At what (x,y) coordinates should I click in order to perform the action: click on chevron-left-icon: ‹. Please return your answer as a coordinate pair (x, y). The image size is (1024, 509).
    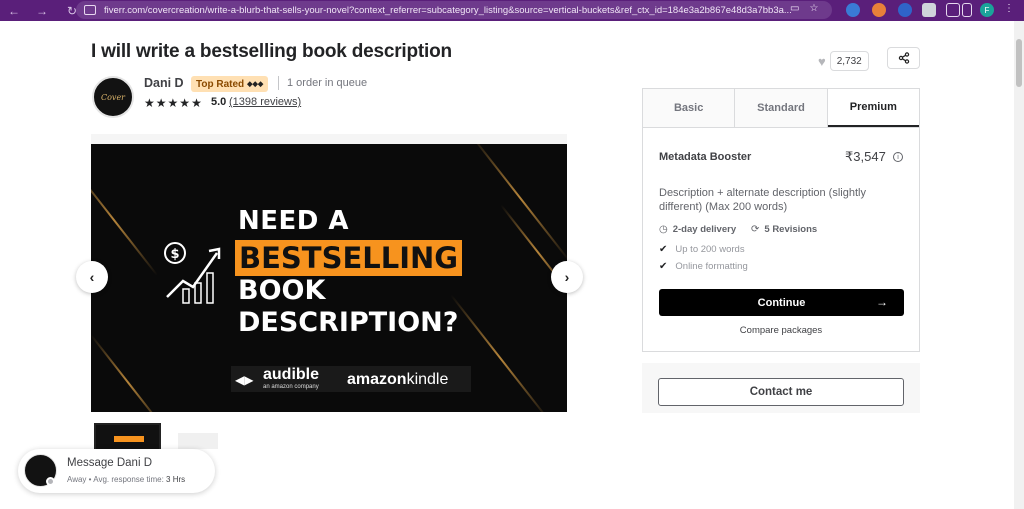
    Looking at the image, I should click on (92, 277).